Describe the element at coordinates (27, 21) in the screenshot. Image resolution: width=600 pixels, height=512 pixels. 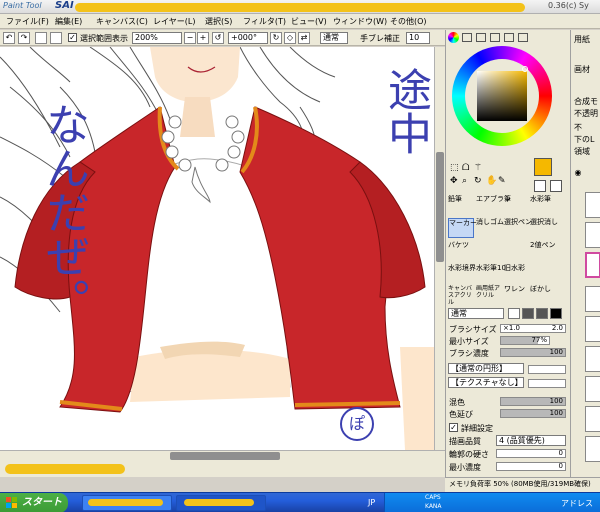
I see `menu-file: ファイル(F)` at that location.